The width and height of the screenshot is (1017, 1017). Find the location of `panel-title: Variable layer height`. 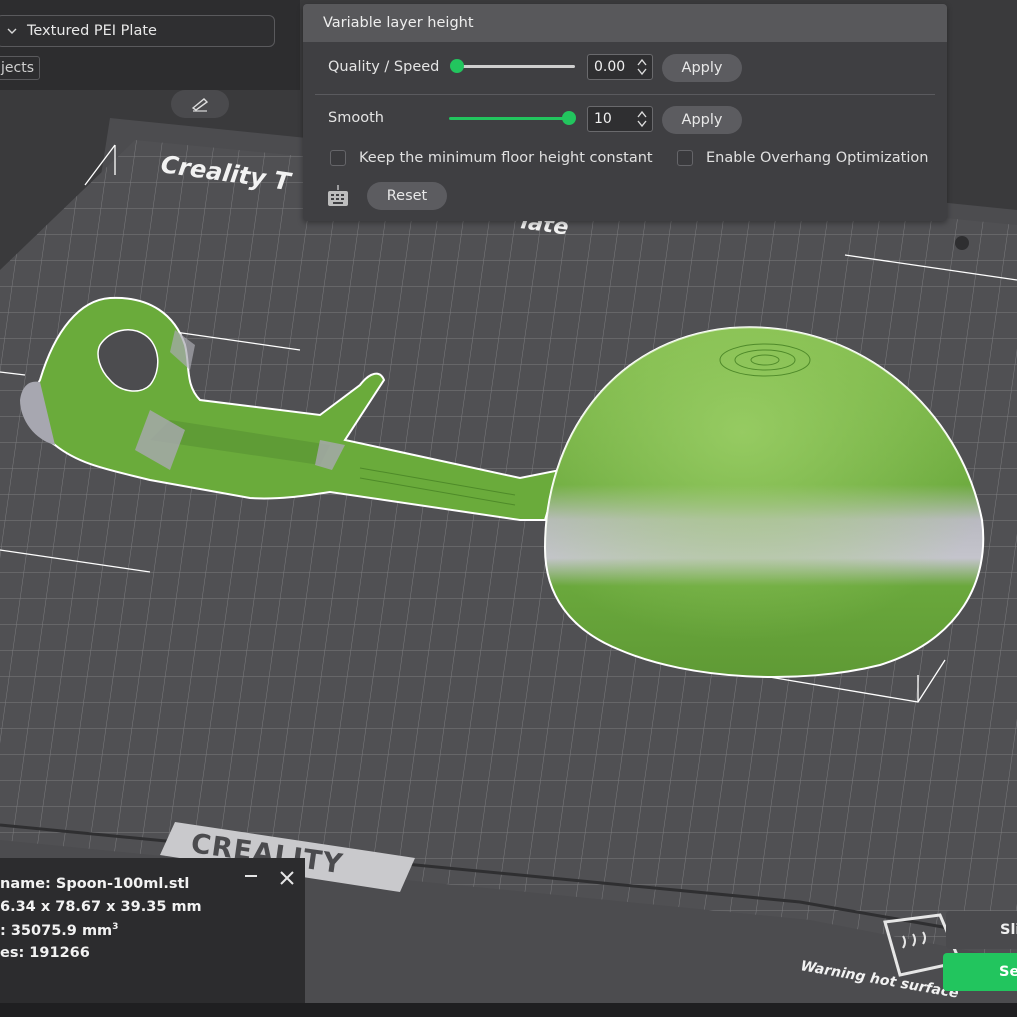

panel-title: Variable layer height is located at coordinates (625, 23).